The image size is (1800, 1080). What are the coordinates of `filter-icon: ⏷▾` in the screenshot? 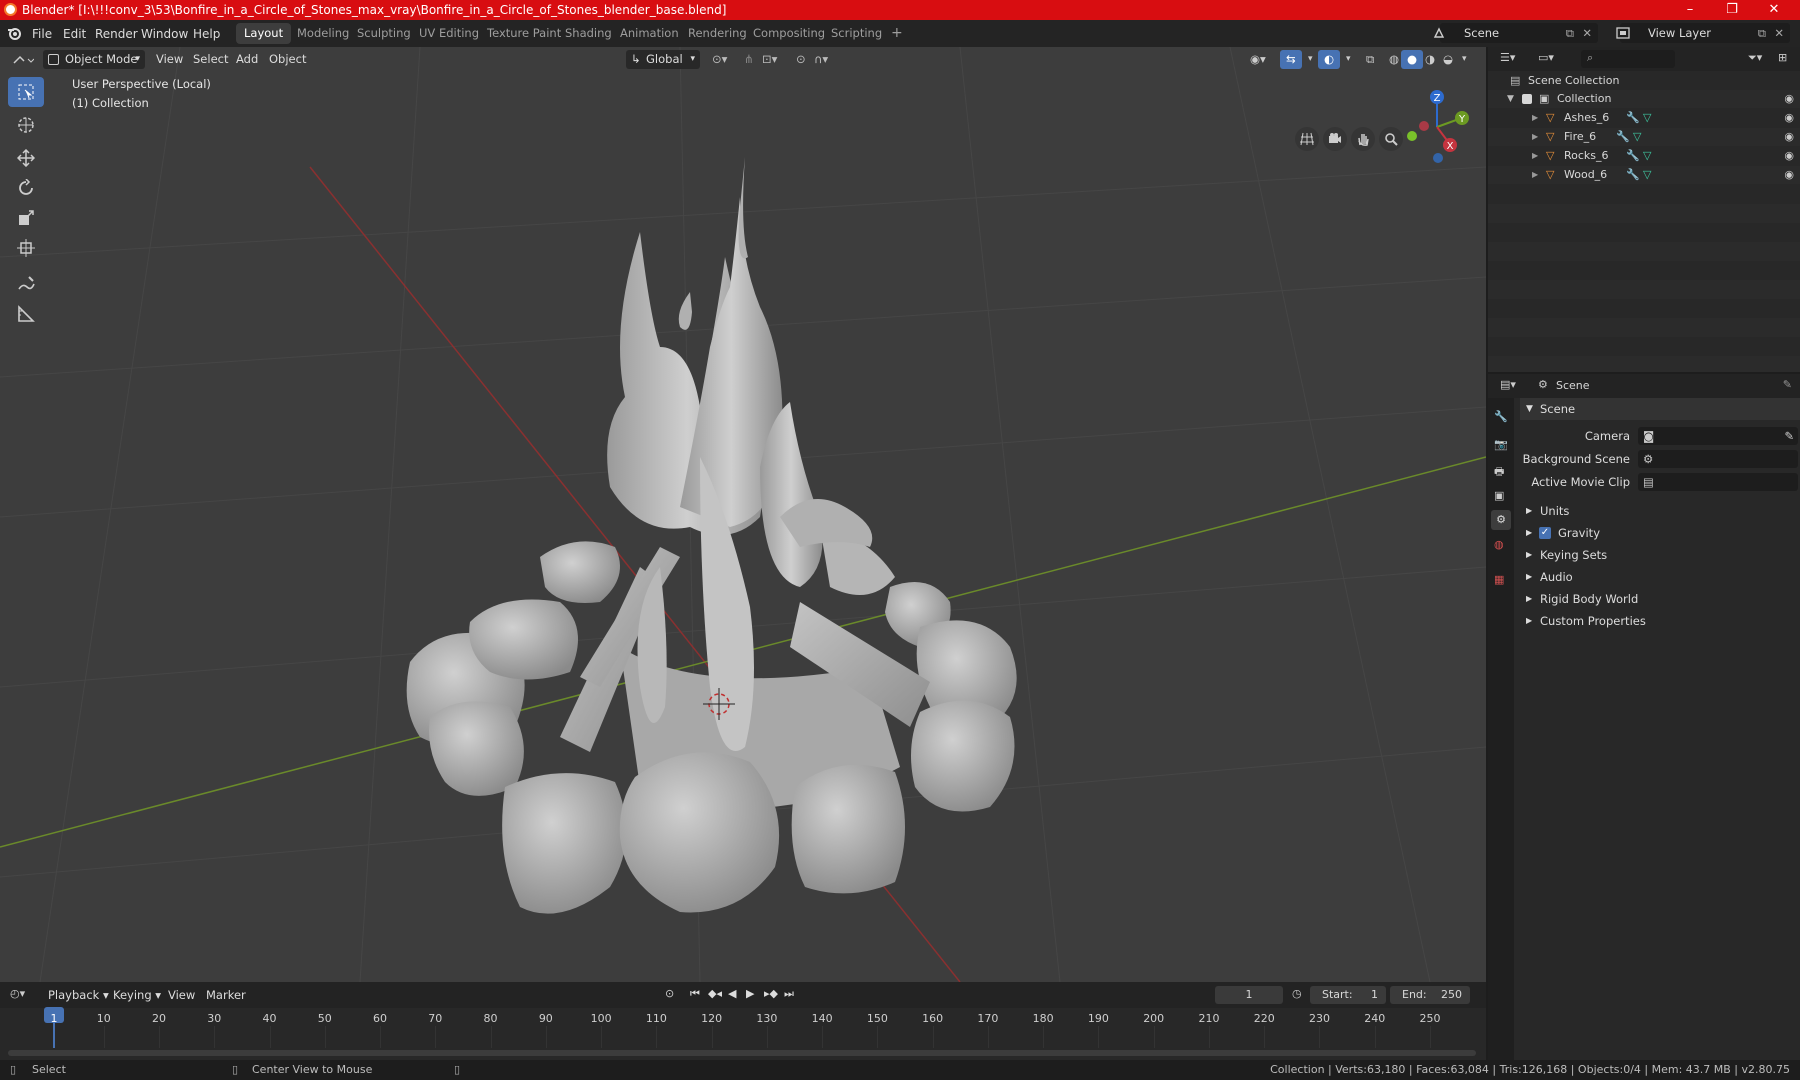 It's located at (1755, 58).